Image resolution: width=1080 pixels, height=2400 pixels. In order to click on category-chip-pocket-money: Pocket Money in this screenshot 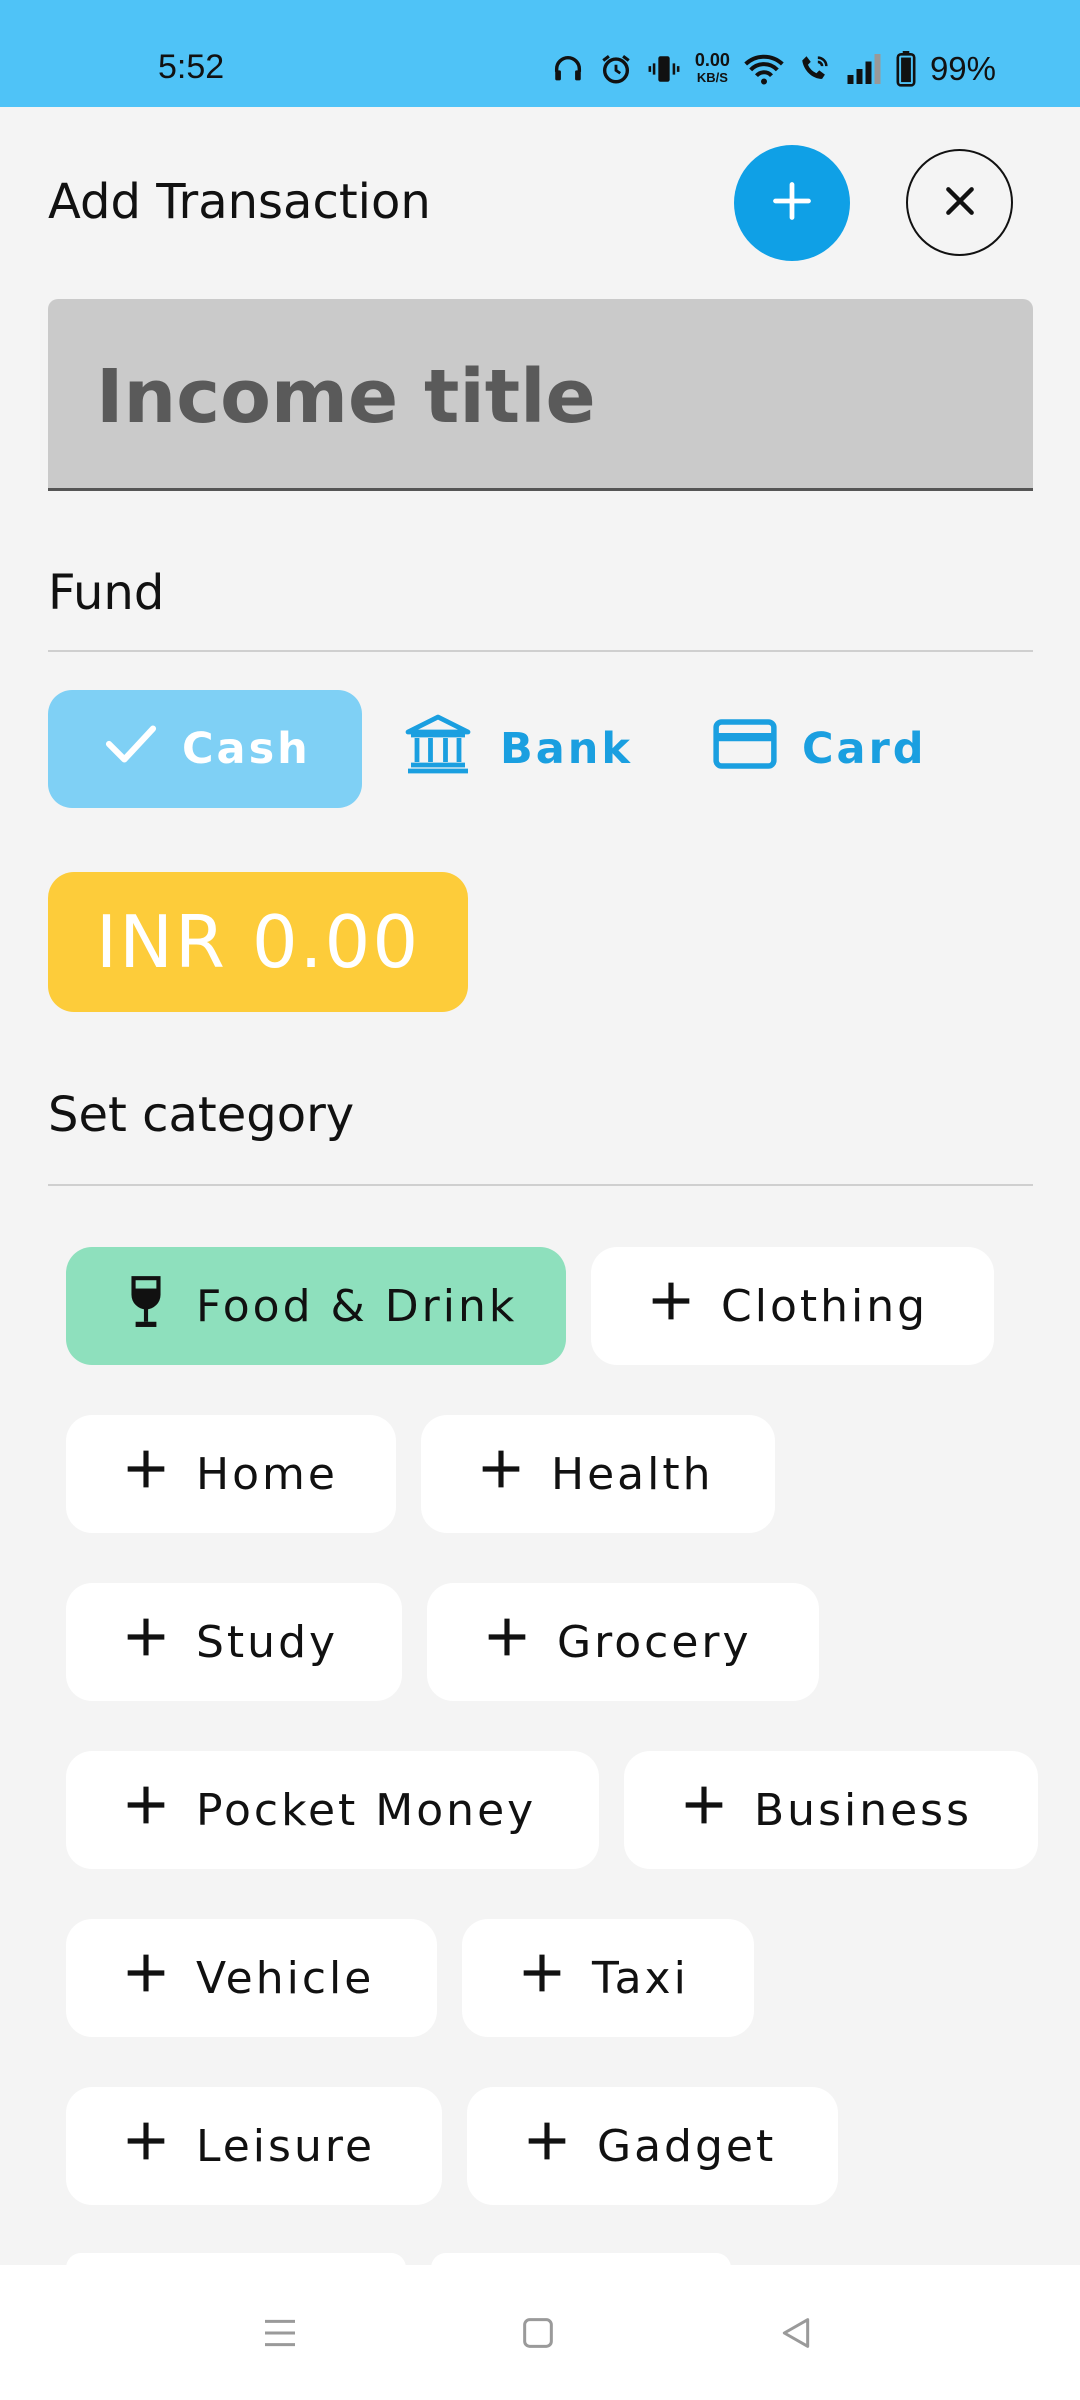, I will do `click(332, 1810)`.